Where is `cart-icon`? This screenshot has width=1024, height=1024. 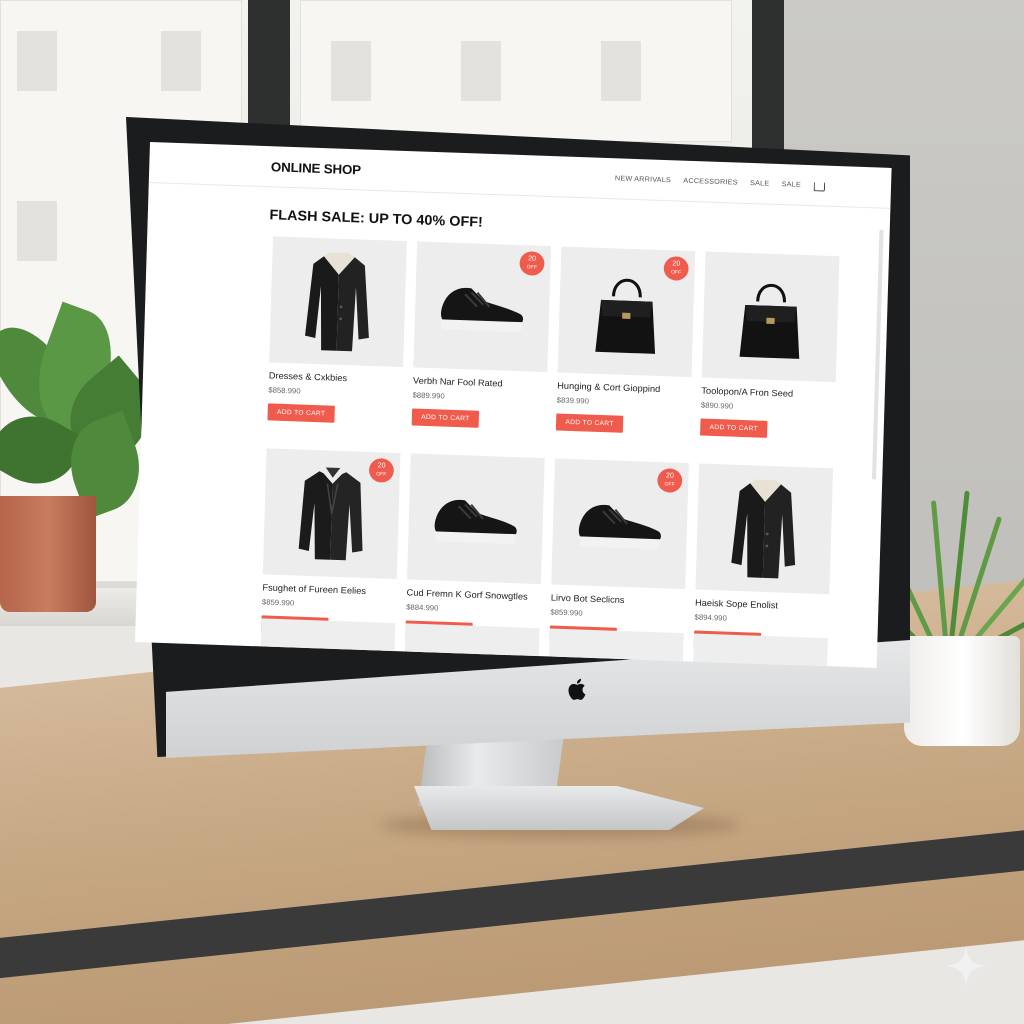 cart-icon is located at coordinates (819, 187).